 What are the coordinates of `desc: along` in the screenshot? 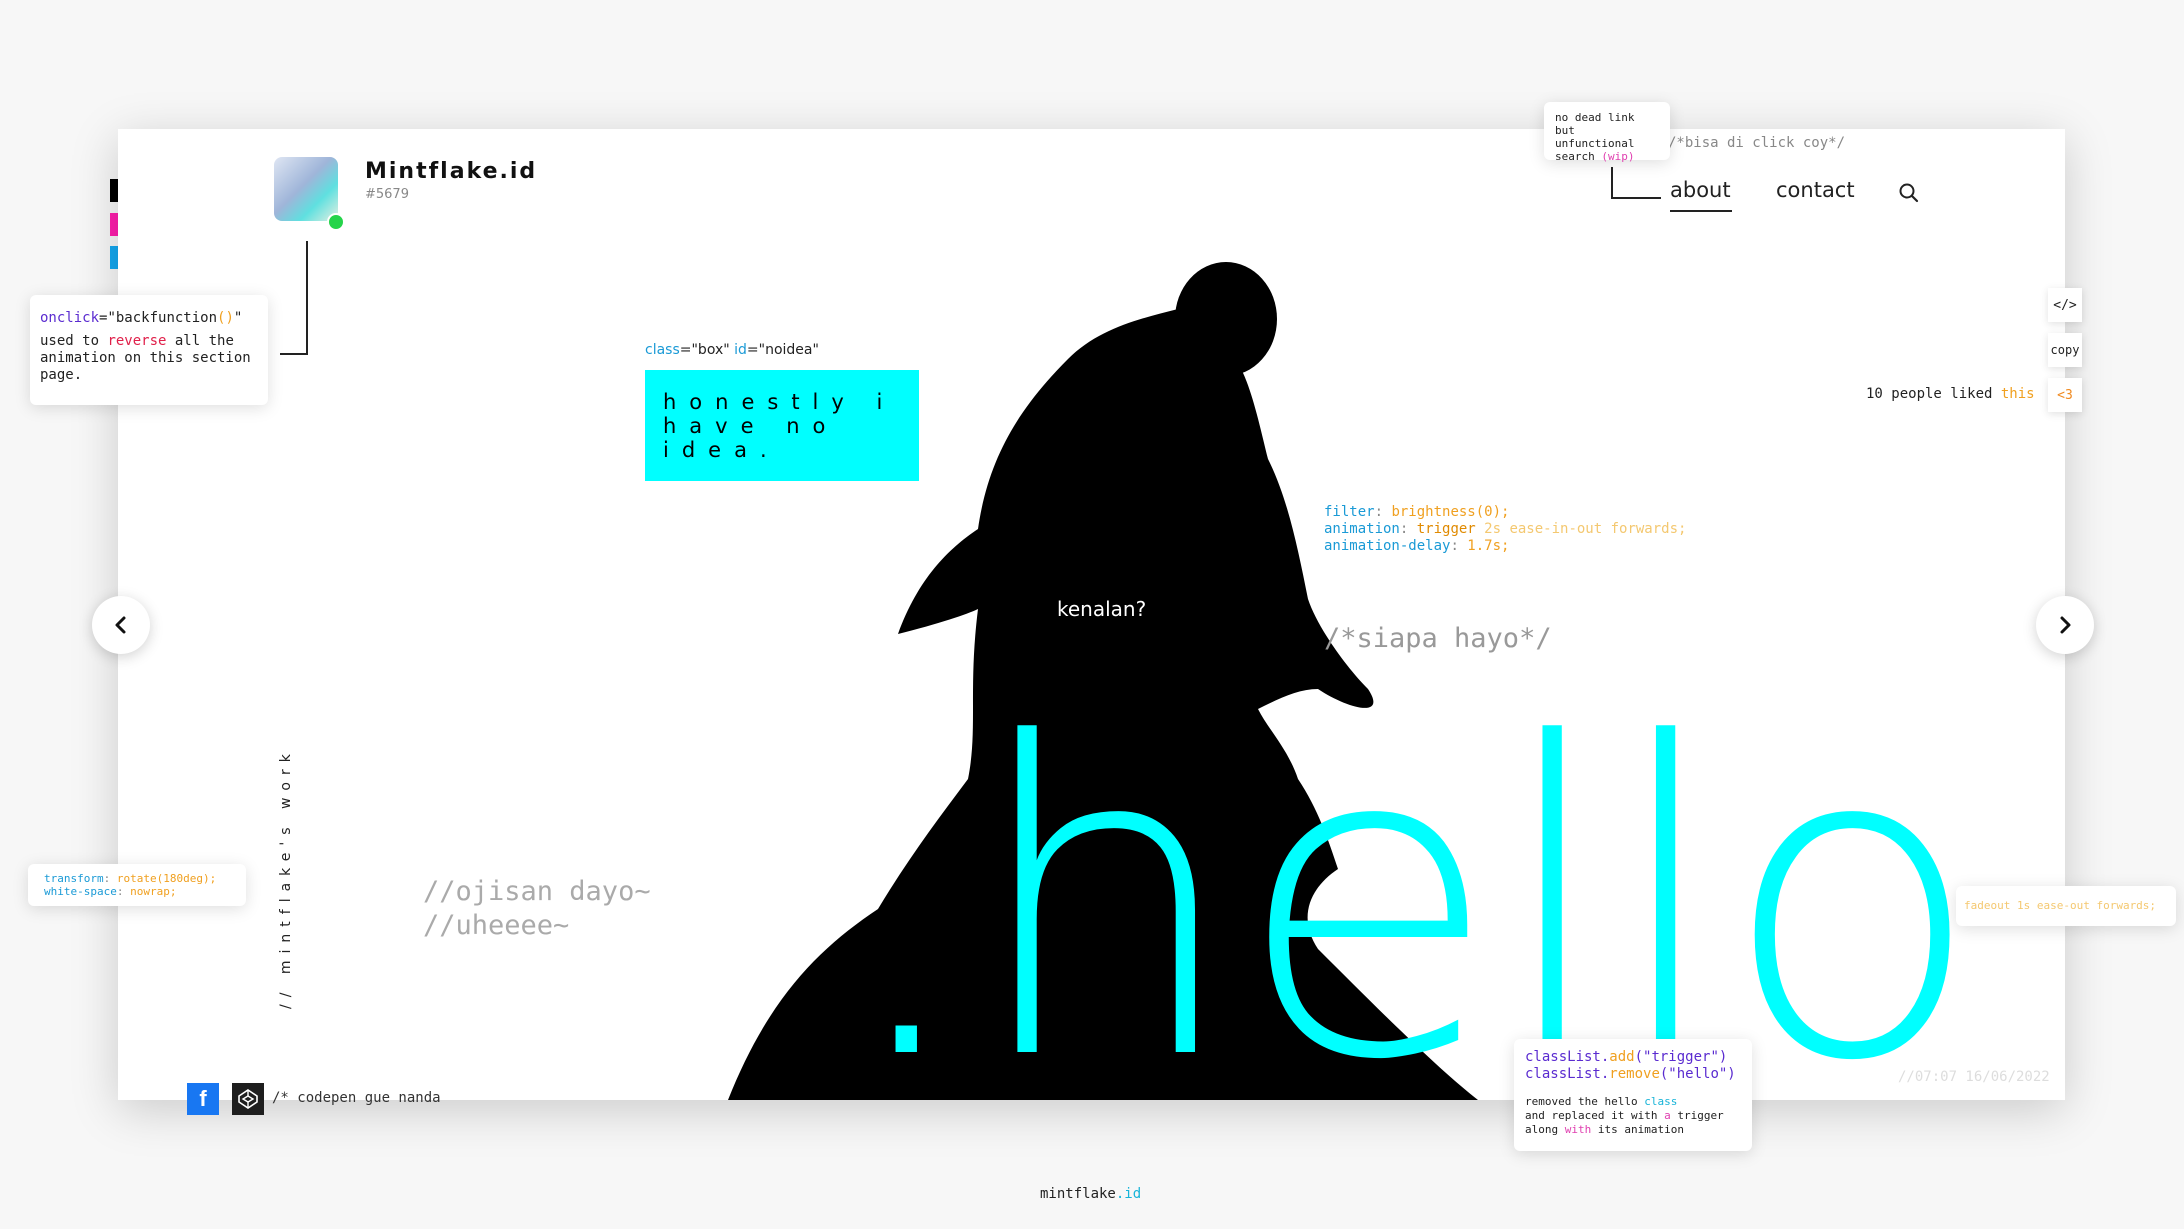 It's located at (1545, 1129).